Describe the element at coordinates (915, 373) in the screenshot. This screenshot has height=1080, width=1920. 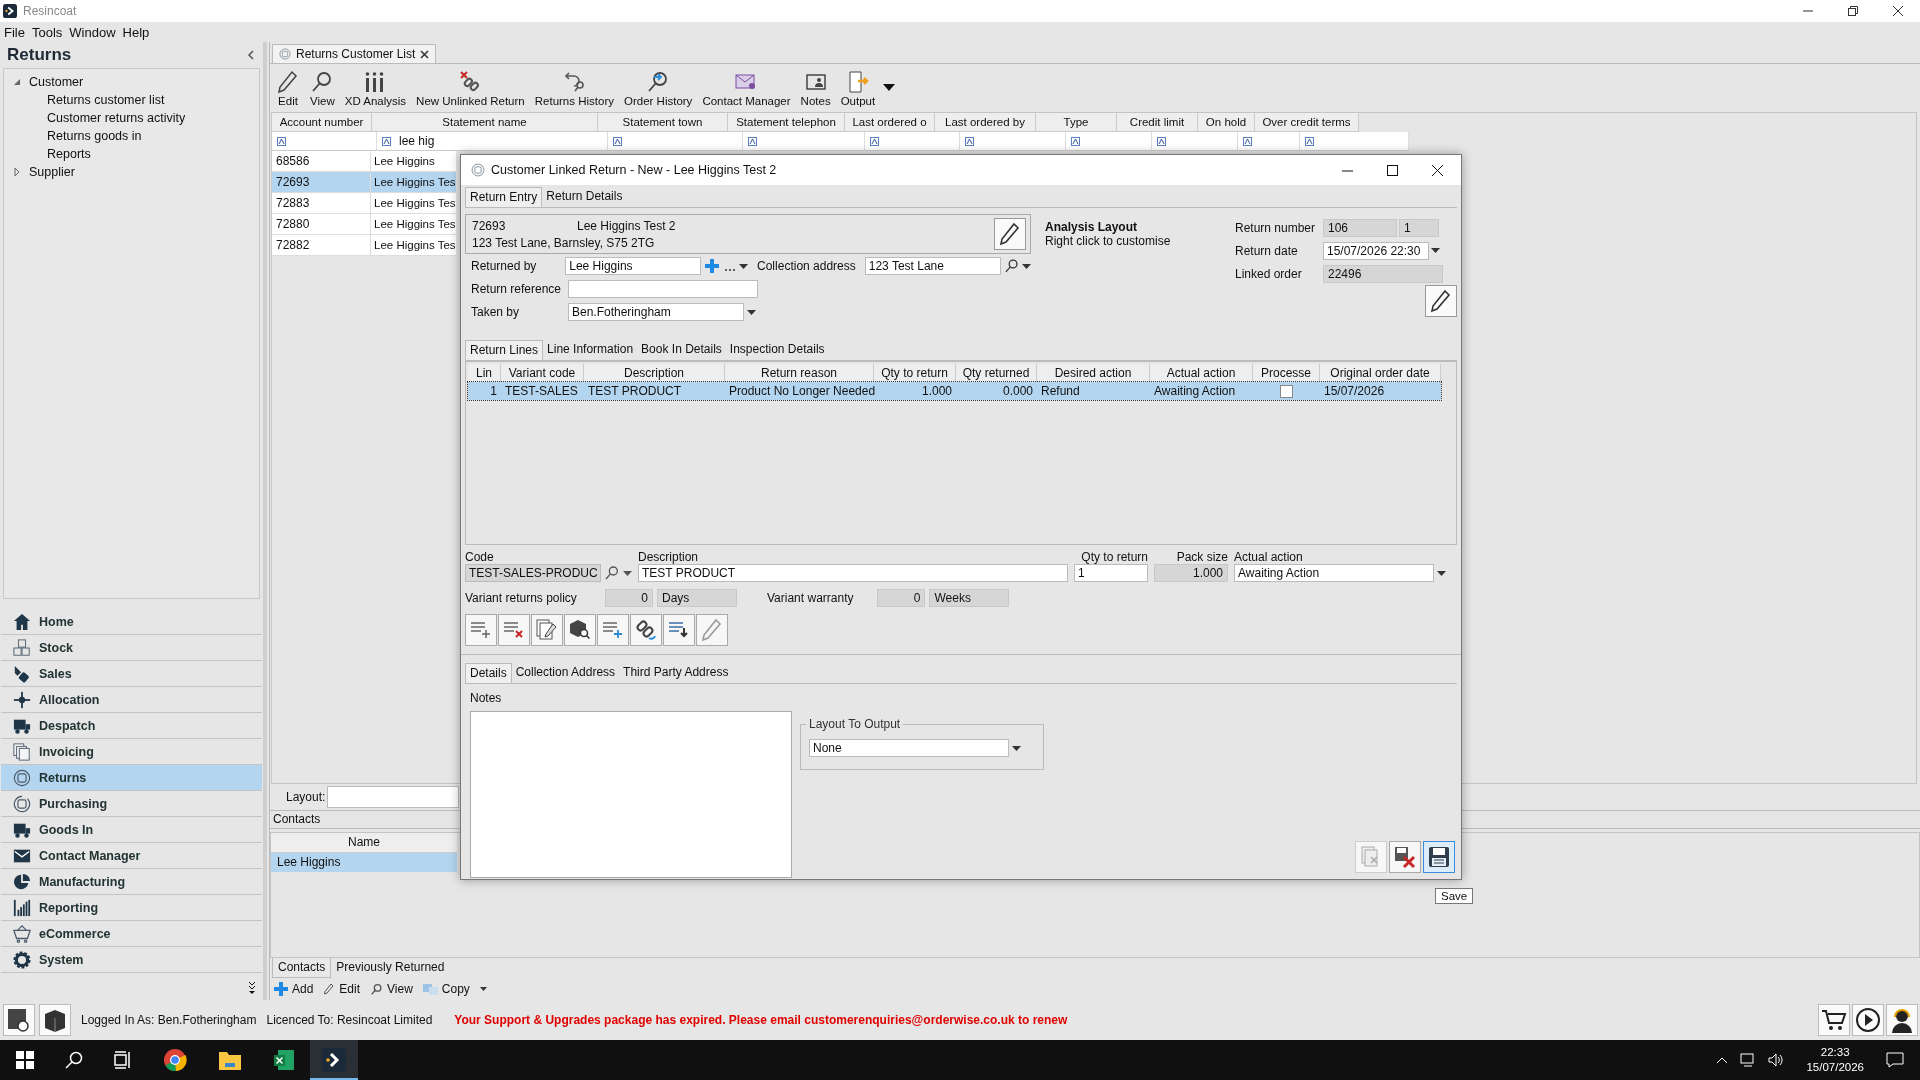
I see `column-header: Qty to return` at that location.